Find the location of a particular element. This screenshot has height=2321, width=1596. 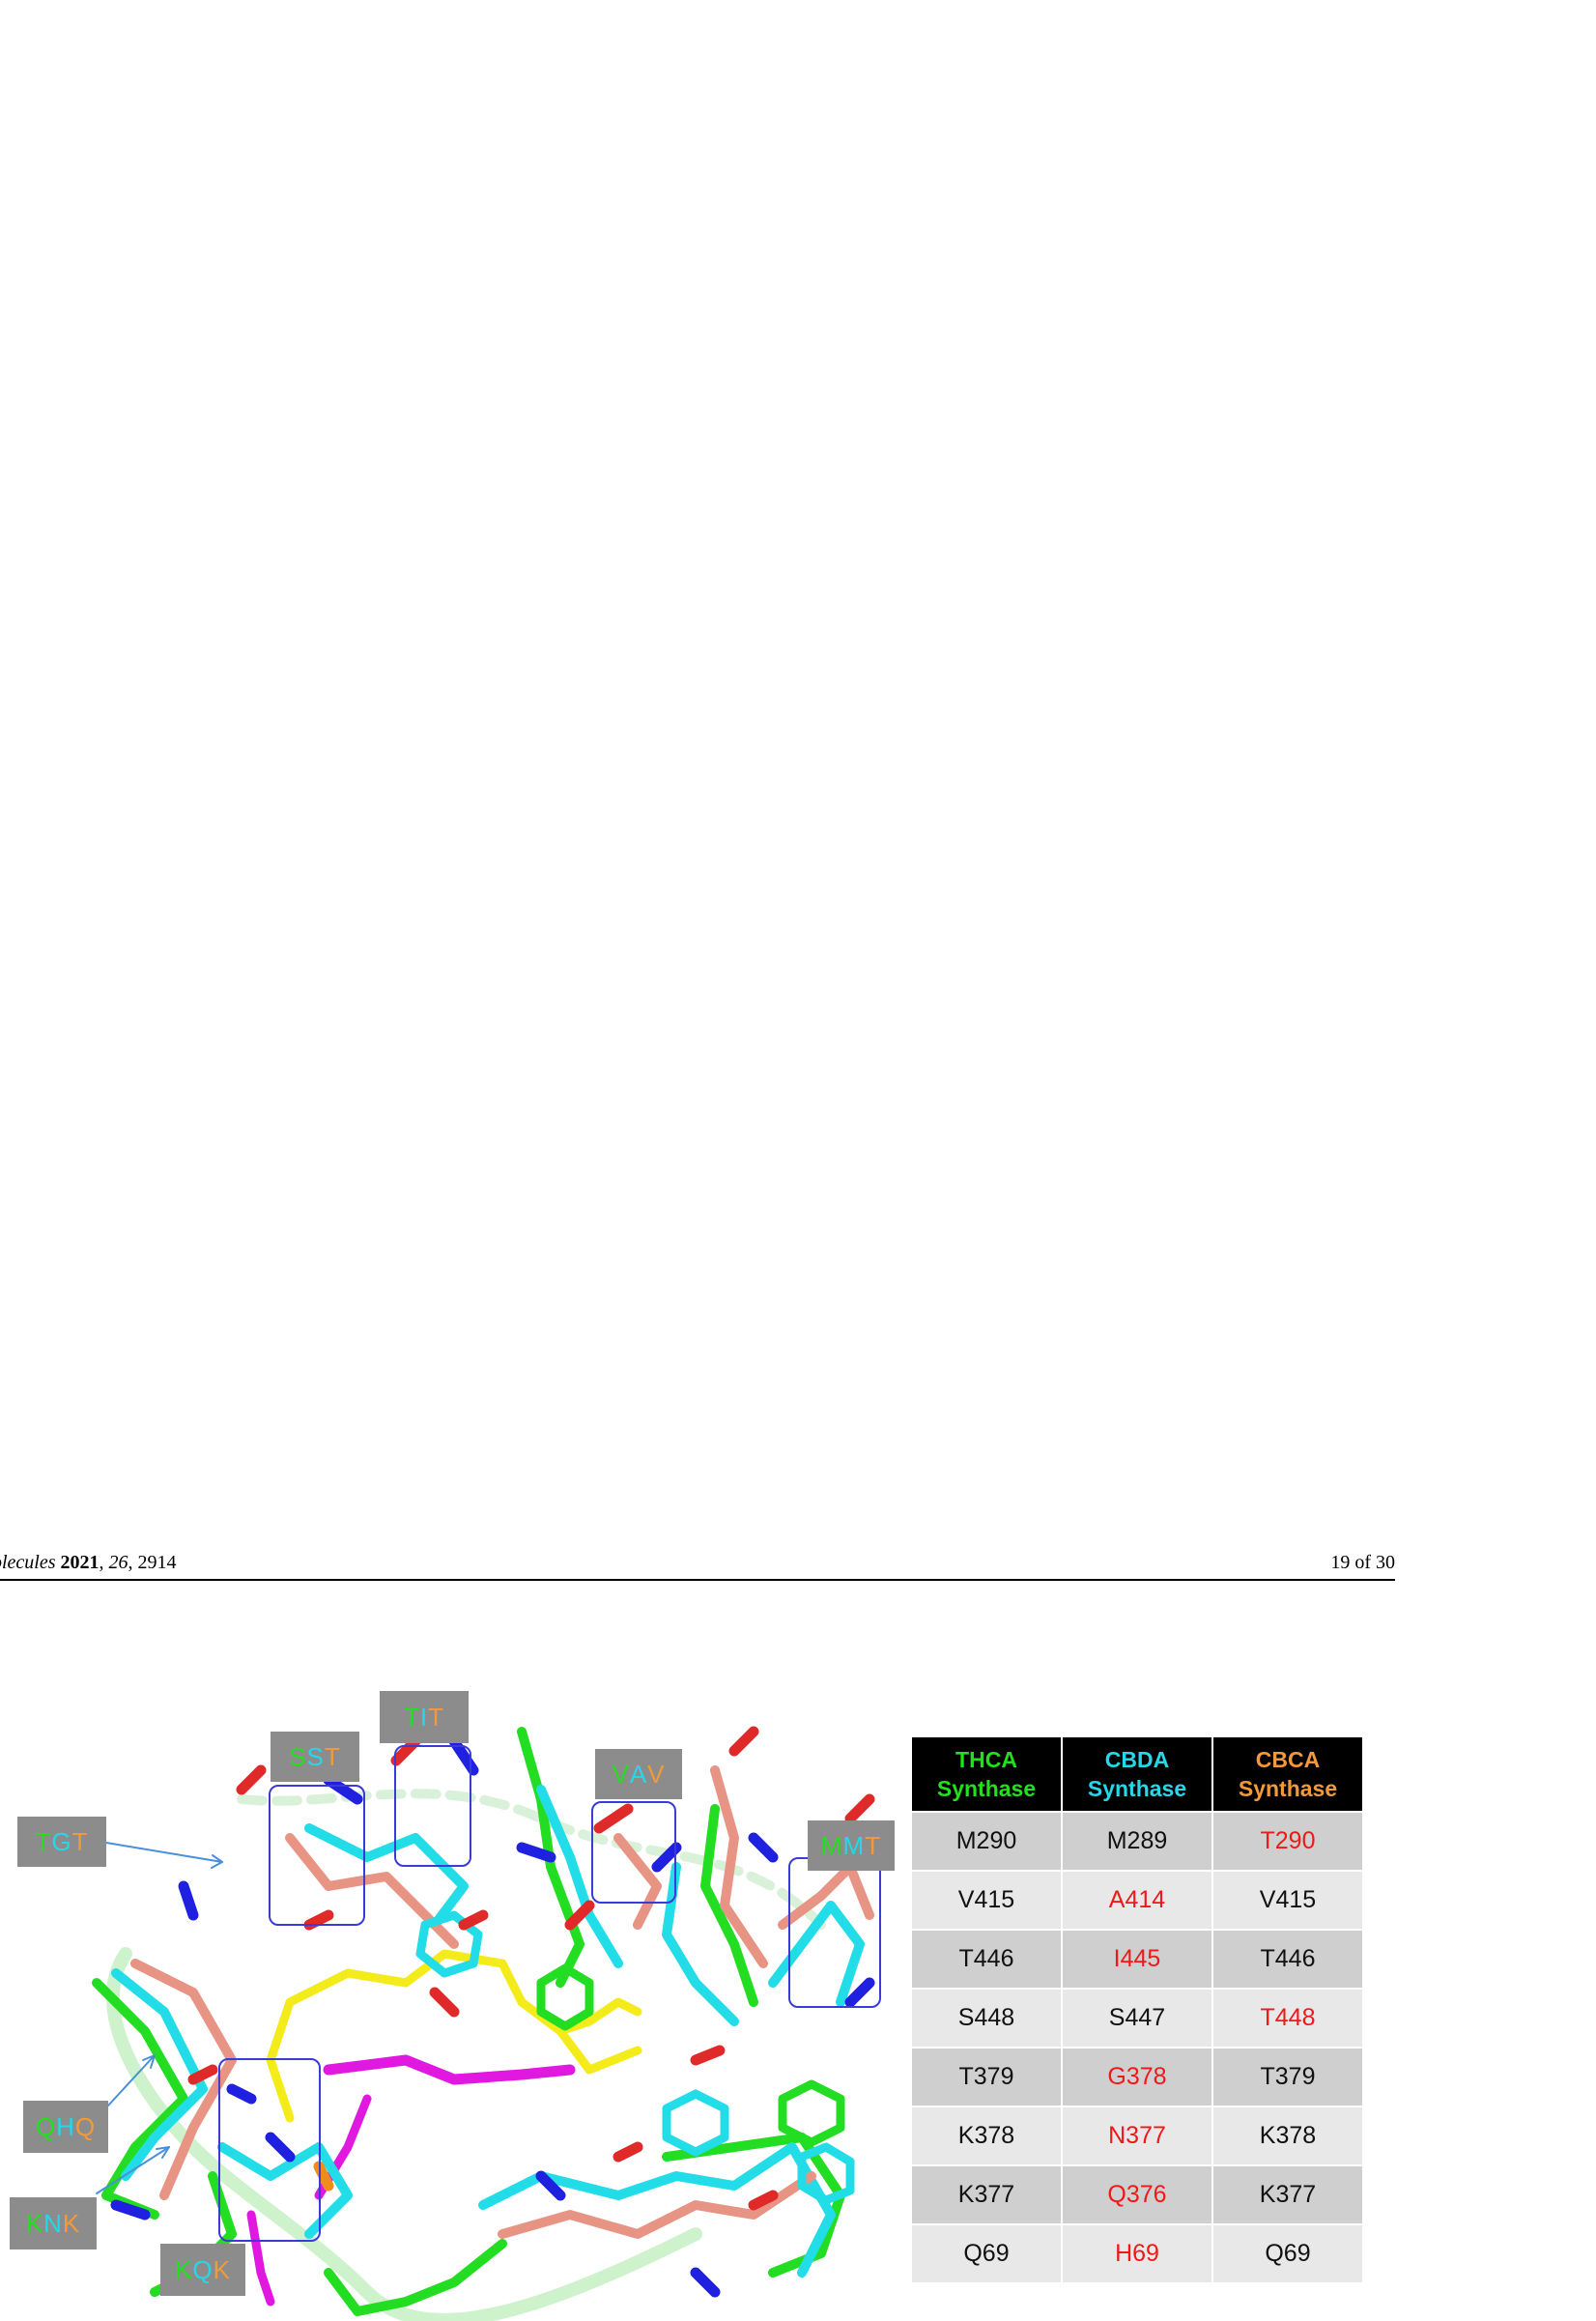

table-cell: A414 is located at coordinates (1137, 1900).